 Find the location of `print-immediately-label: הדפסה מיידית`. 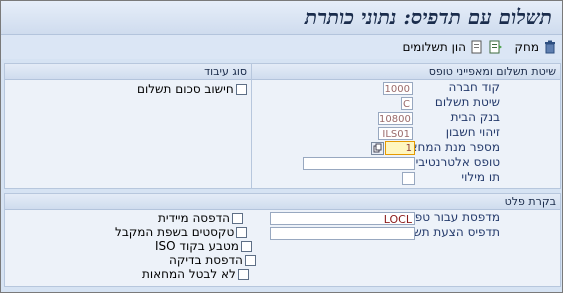

print-immediately-label: הדפסה מיידית is located at coordinates (194, 218).